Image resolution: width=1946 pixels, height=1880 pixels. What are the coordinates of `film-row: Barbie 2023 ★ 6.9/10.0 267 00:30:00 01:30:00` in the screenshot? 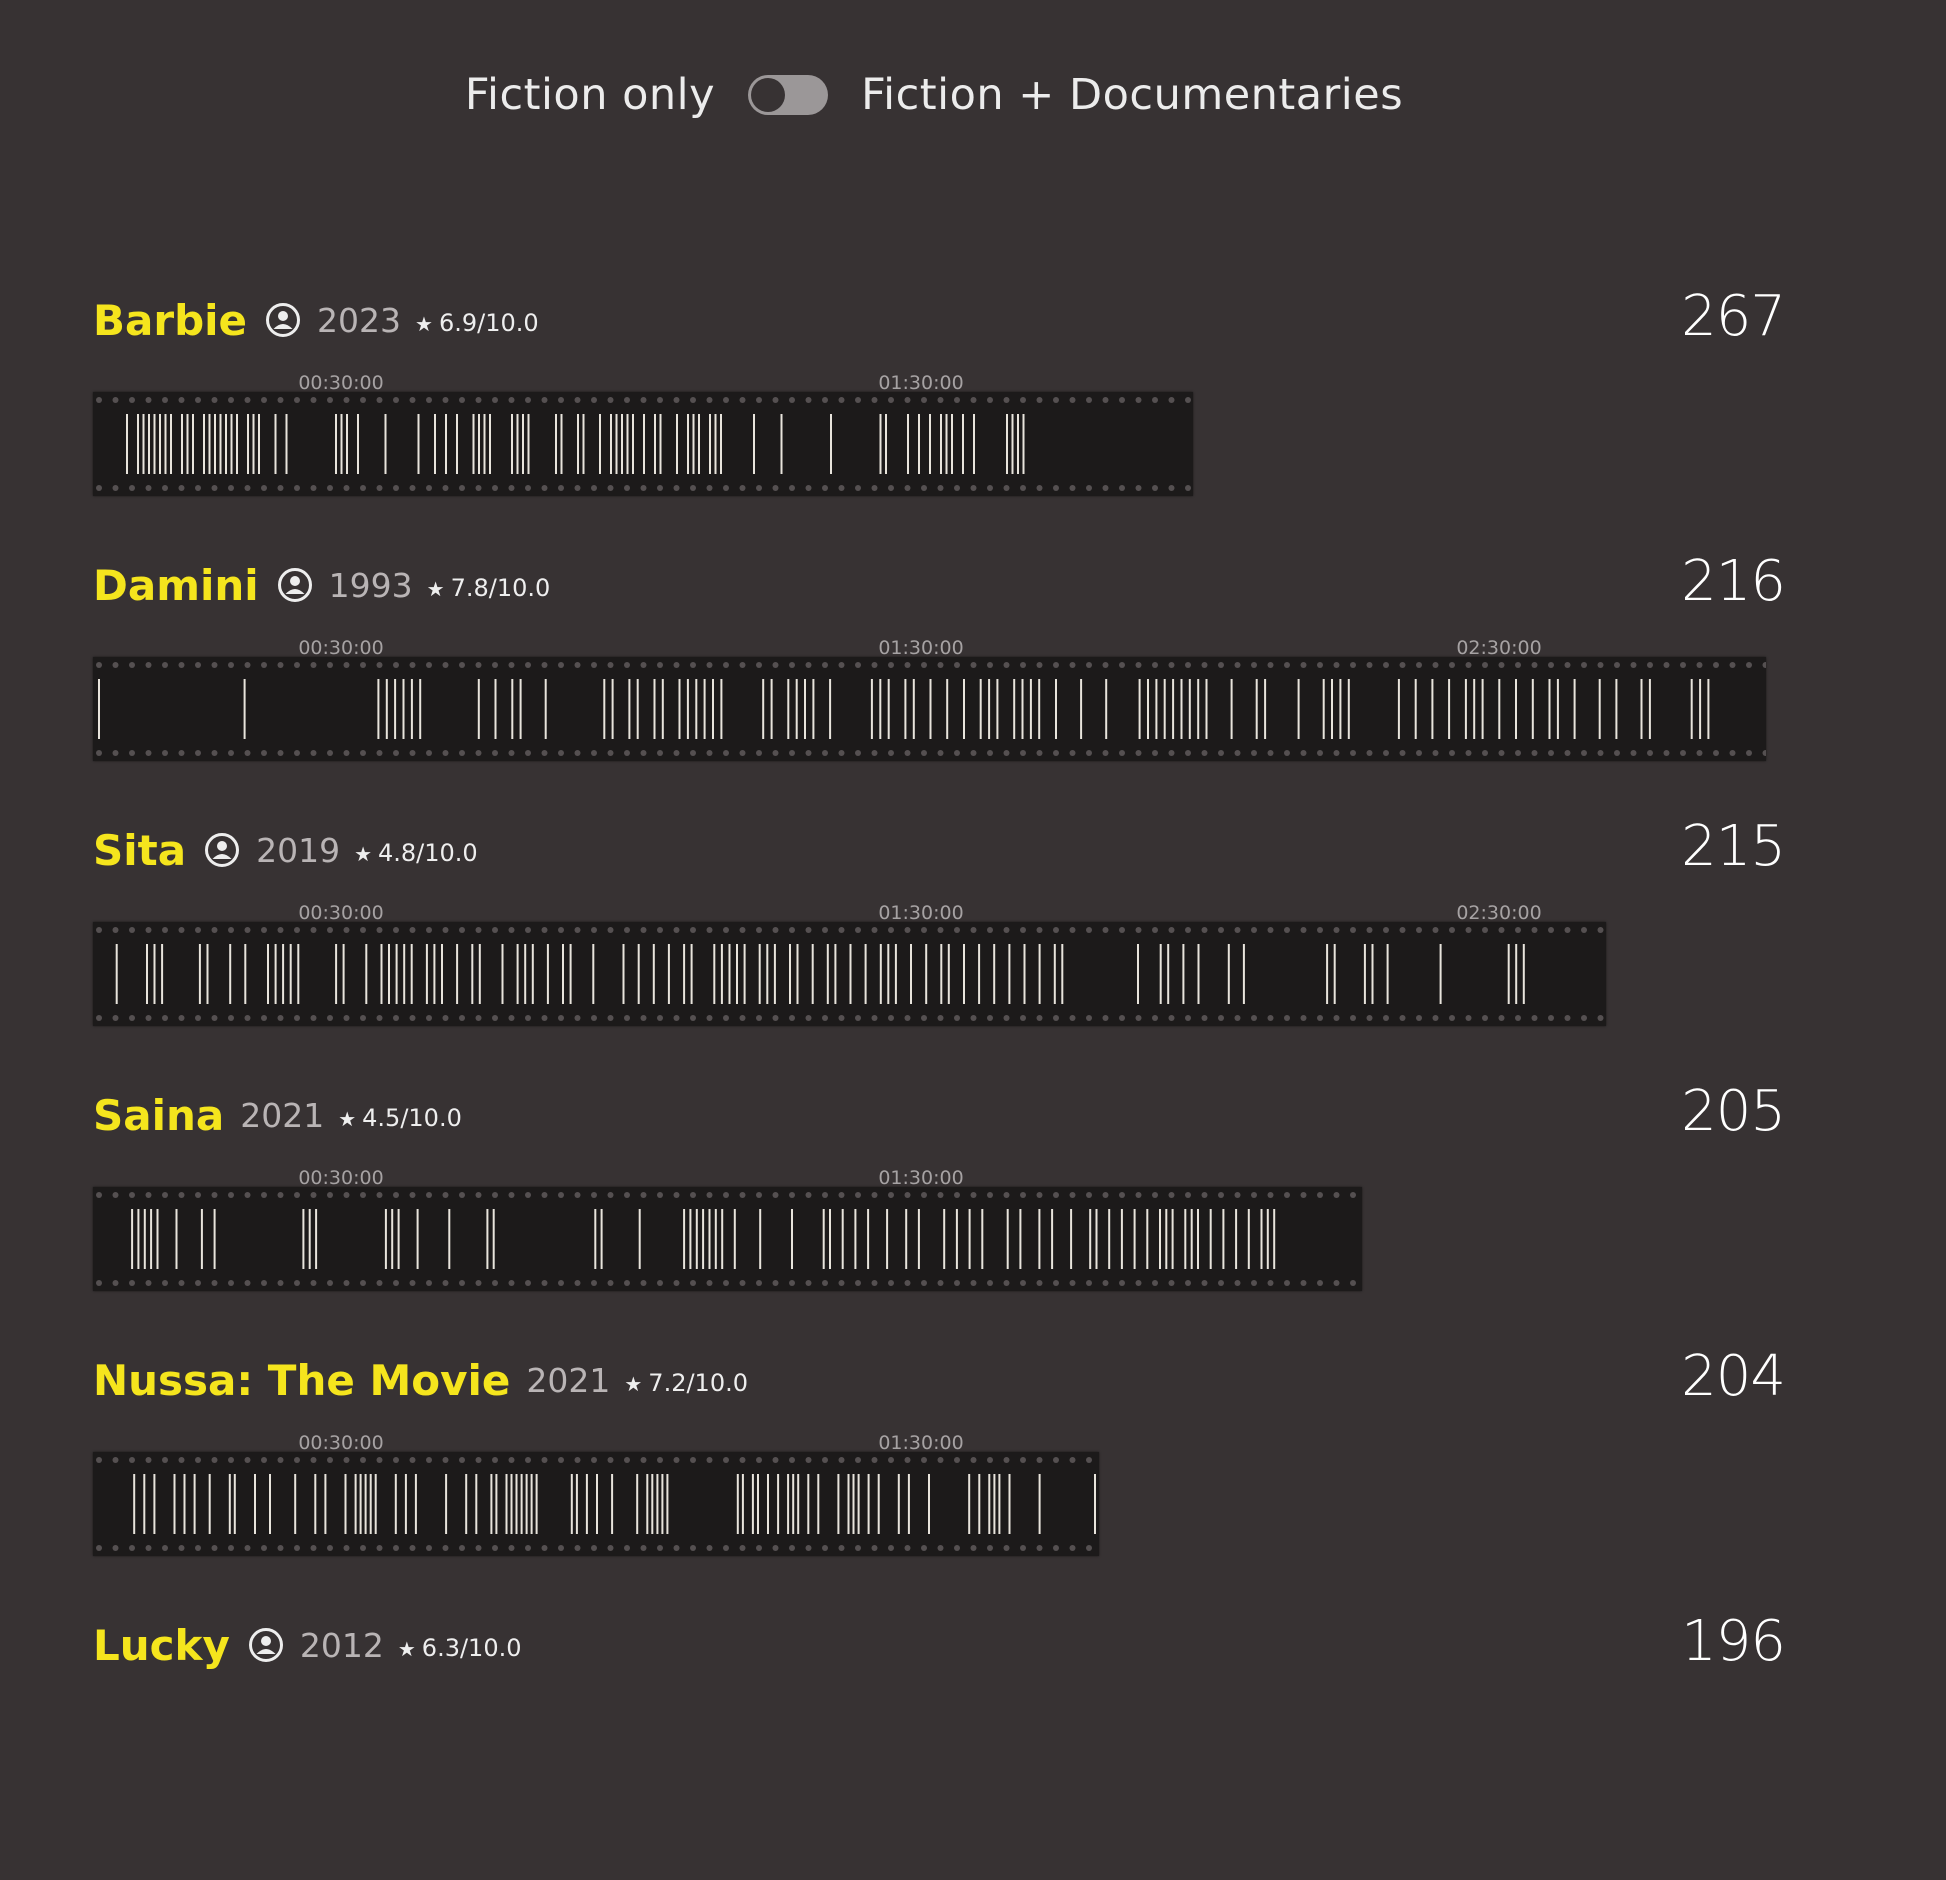 It's located at (939, 419).